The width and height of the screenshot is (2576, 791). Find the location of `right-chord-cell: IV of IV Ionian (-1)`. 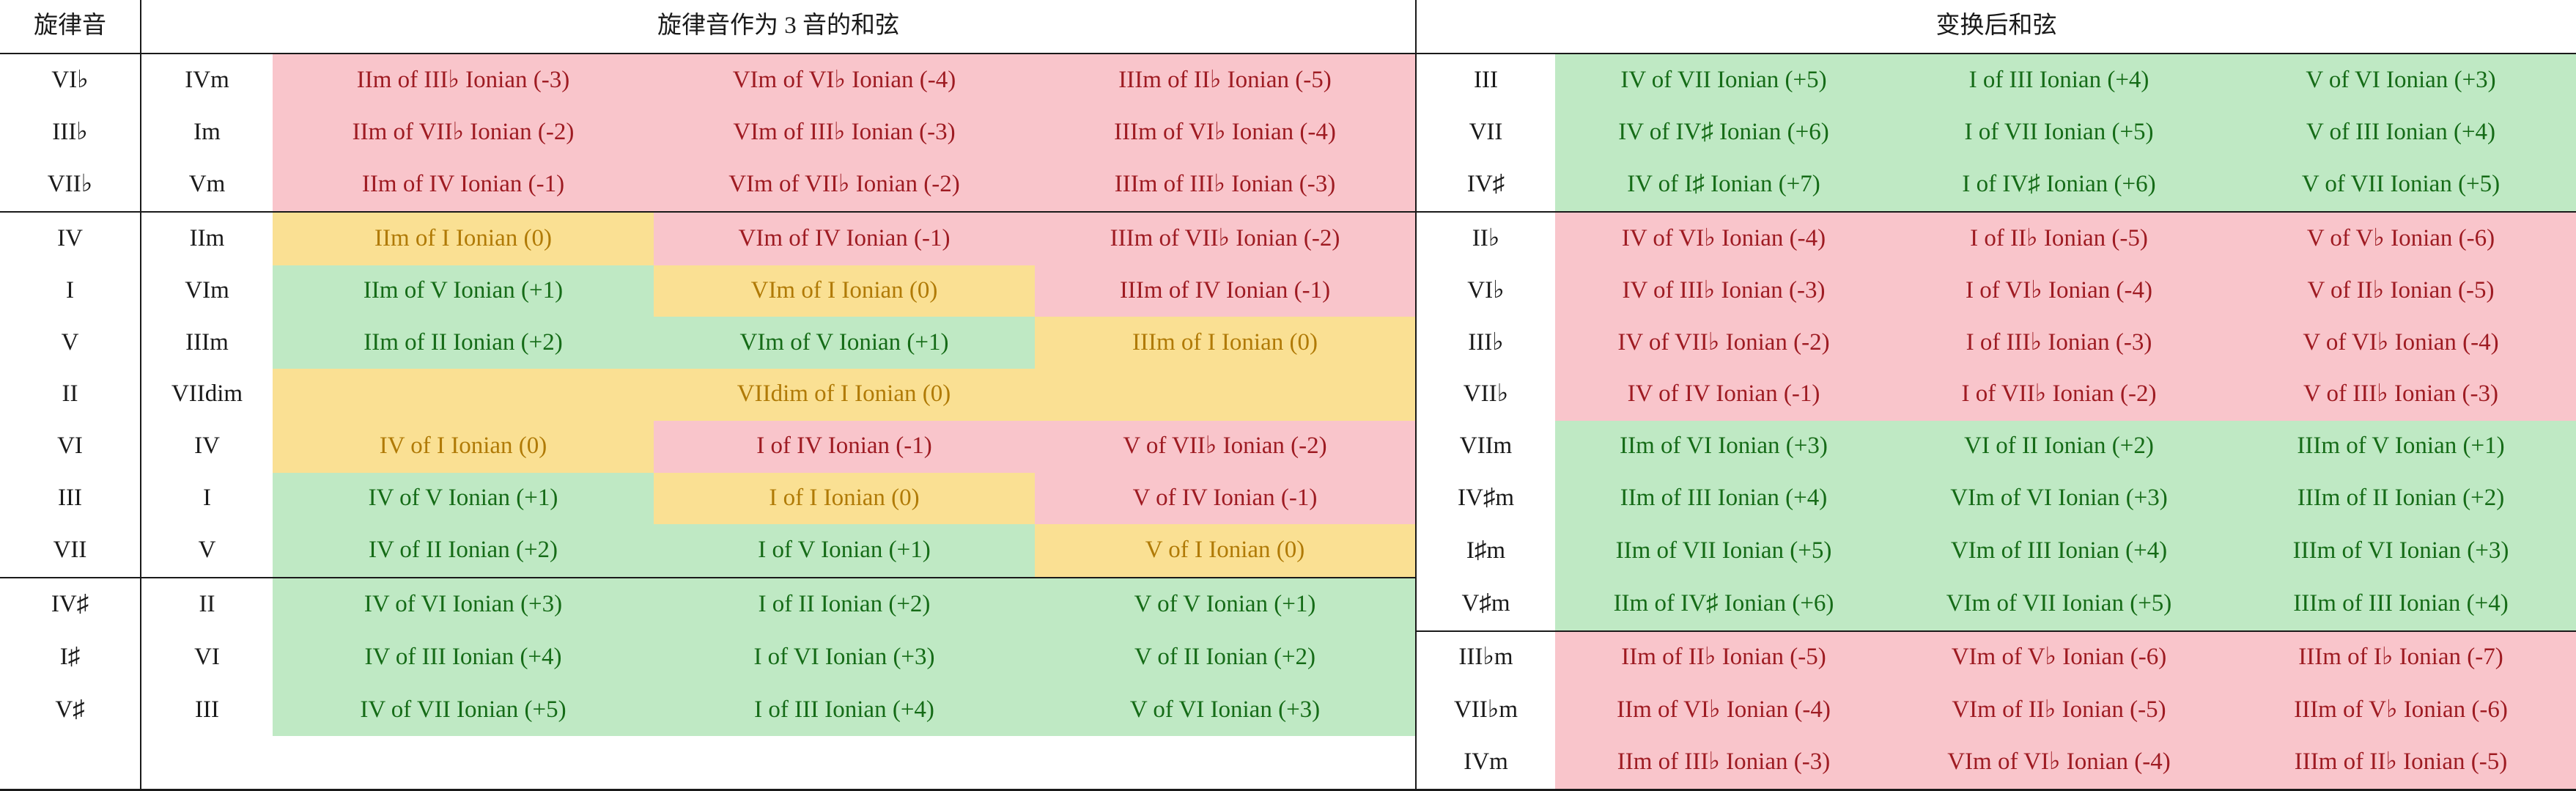

right-chord-cell: IV of IV Ionian (-1) is located at coordinates (1723, 395).